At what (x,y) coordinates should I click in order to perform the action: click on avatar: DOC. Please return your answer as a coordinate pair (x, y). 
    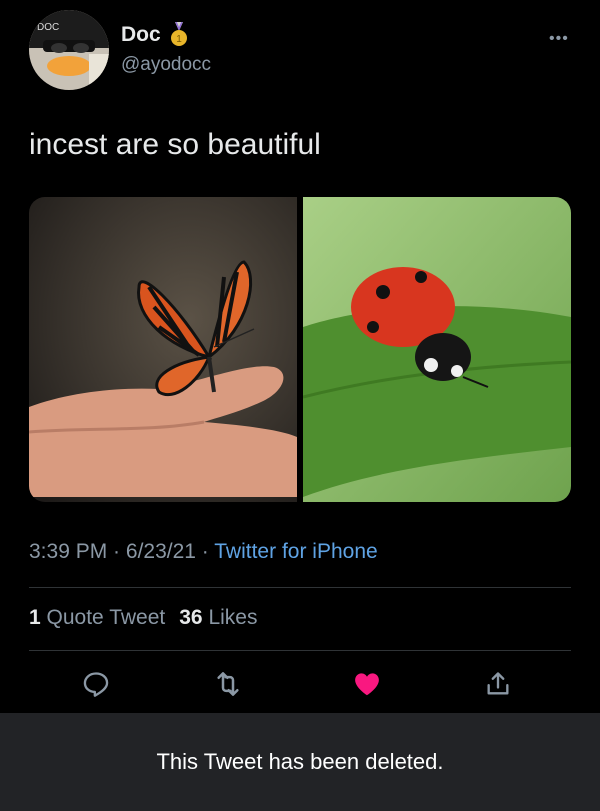
    Looking at the image, I should click on (69, 50).